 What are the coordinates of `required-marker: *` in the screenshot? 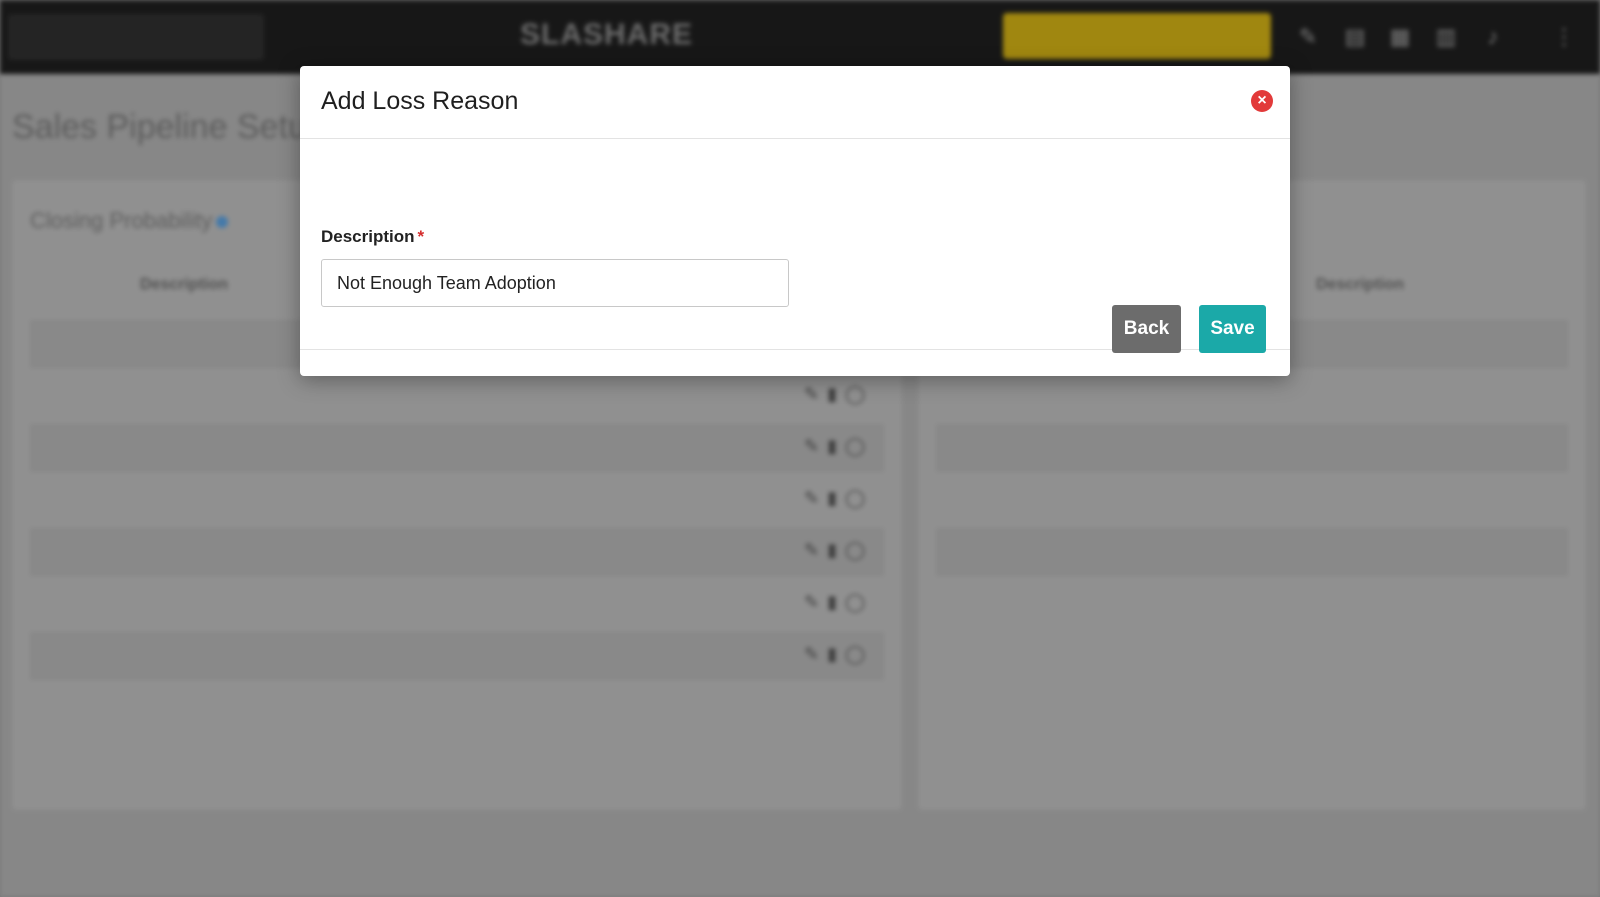 It's located at (421, 236).